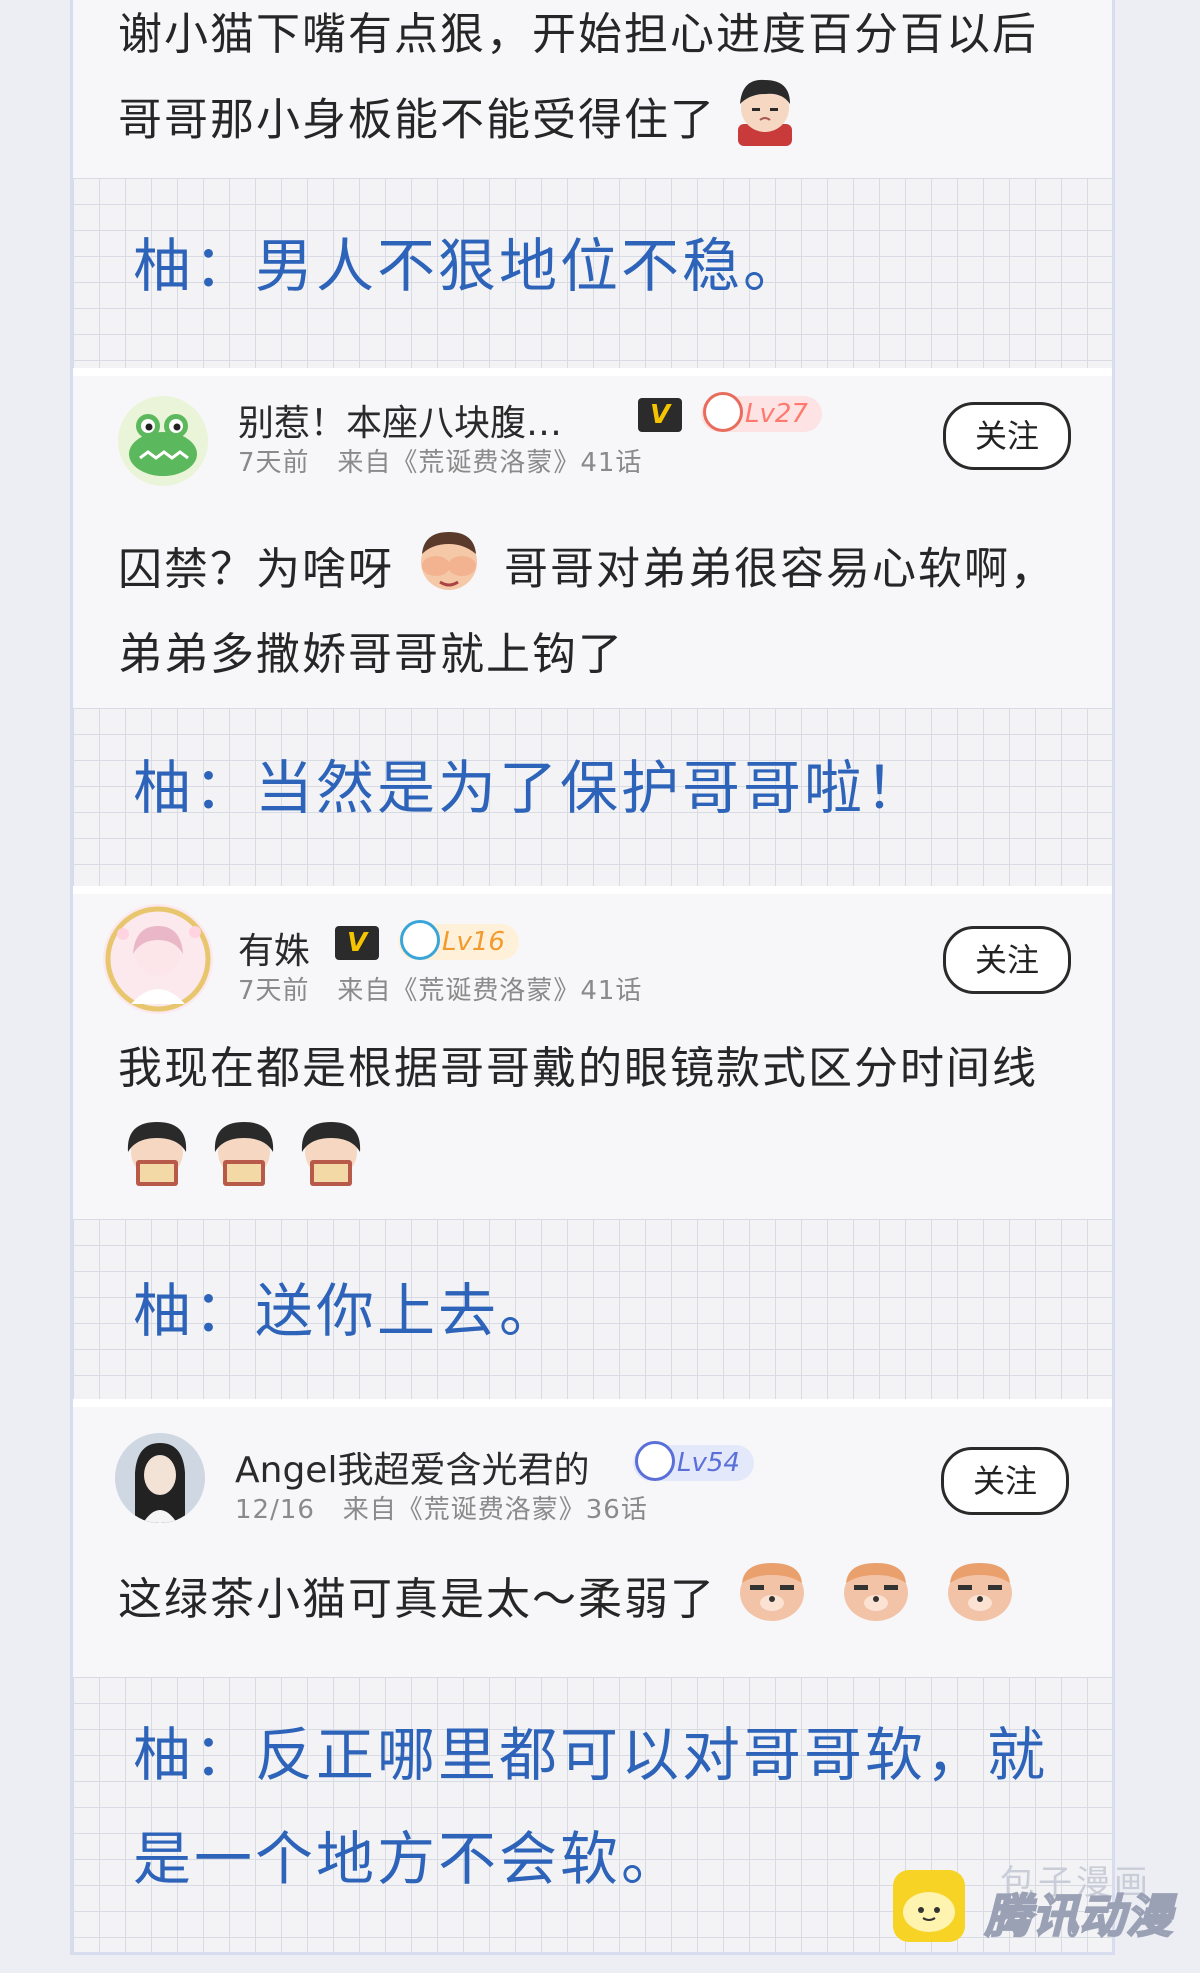  I want to click on comment-source: 来自《荒诞费洛蒙》36话, so click(495, 1510).